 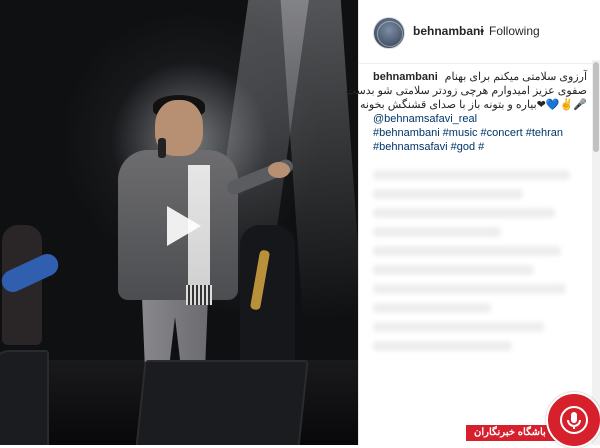 I want to click on caption-row: @behnamsafavi_real, so click(x=480, y=119).